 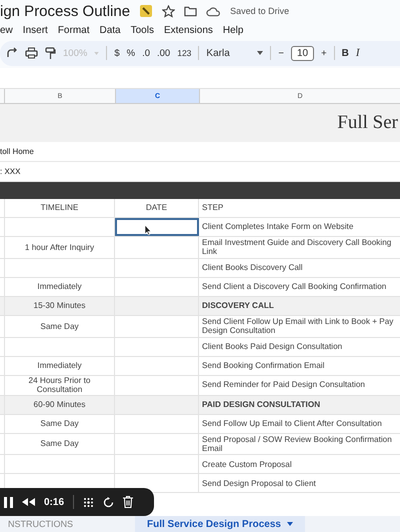 I want to click on table-cell: Client Books Discovery Call, so click(x=252, y=268).